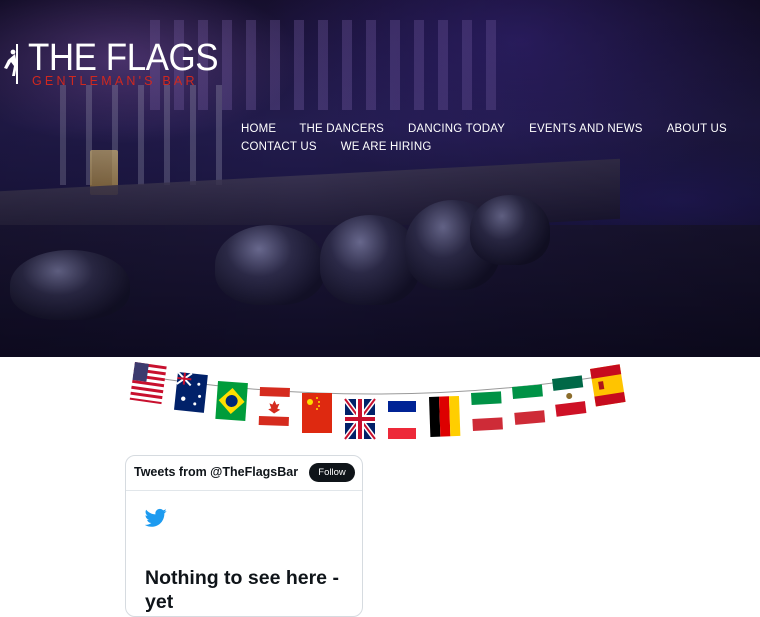 The image size is (760, 617). Describe the element at coordinates (461, 148) in the screenshot. I see `nav-row-2: CONTACT US WE ARE HIRING` at that location.